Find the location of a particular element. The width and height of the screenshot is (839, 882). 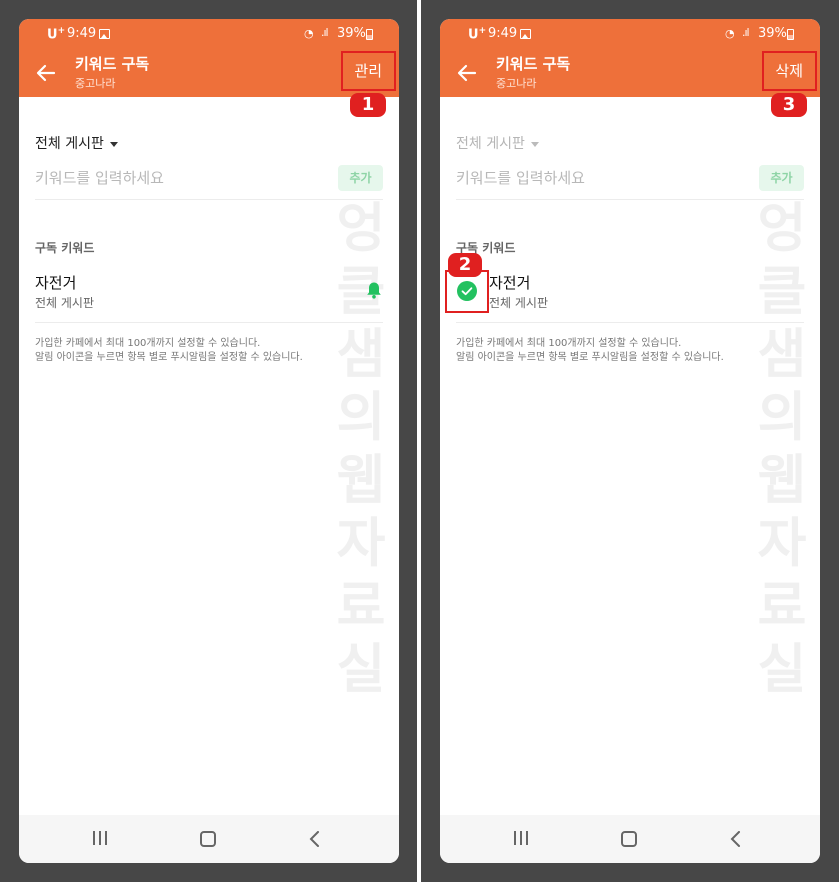

bell-icon is located at coordinates (374, 290).